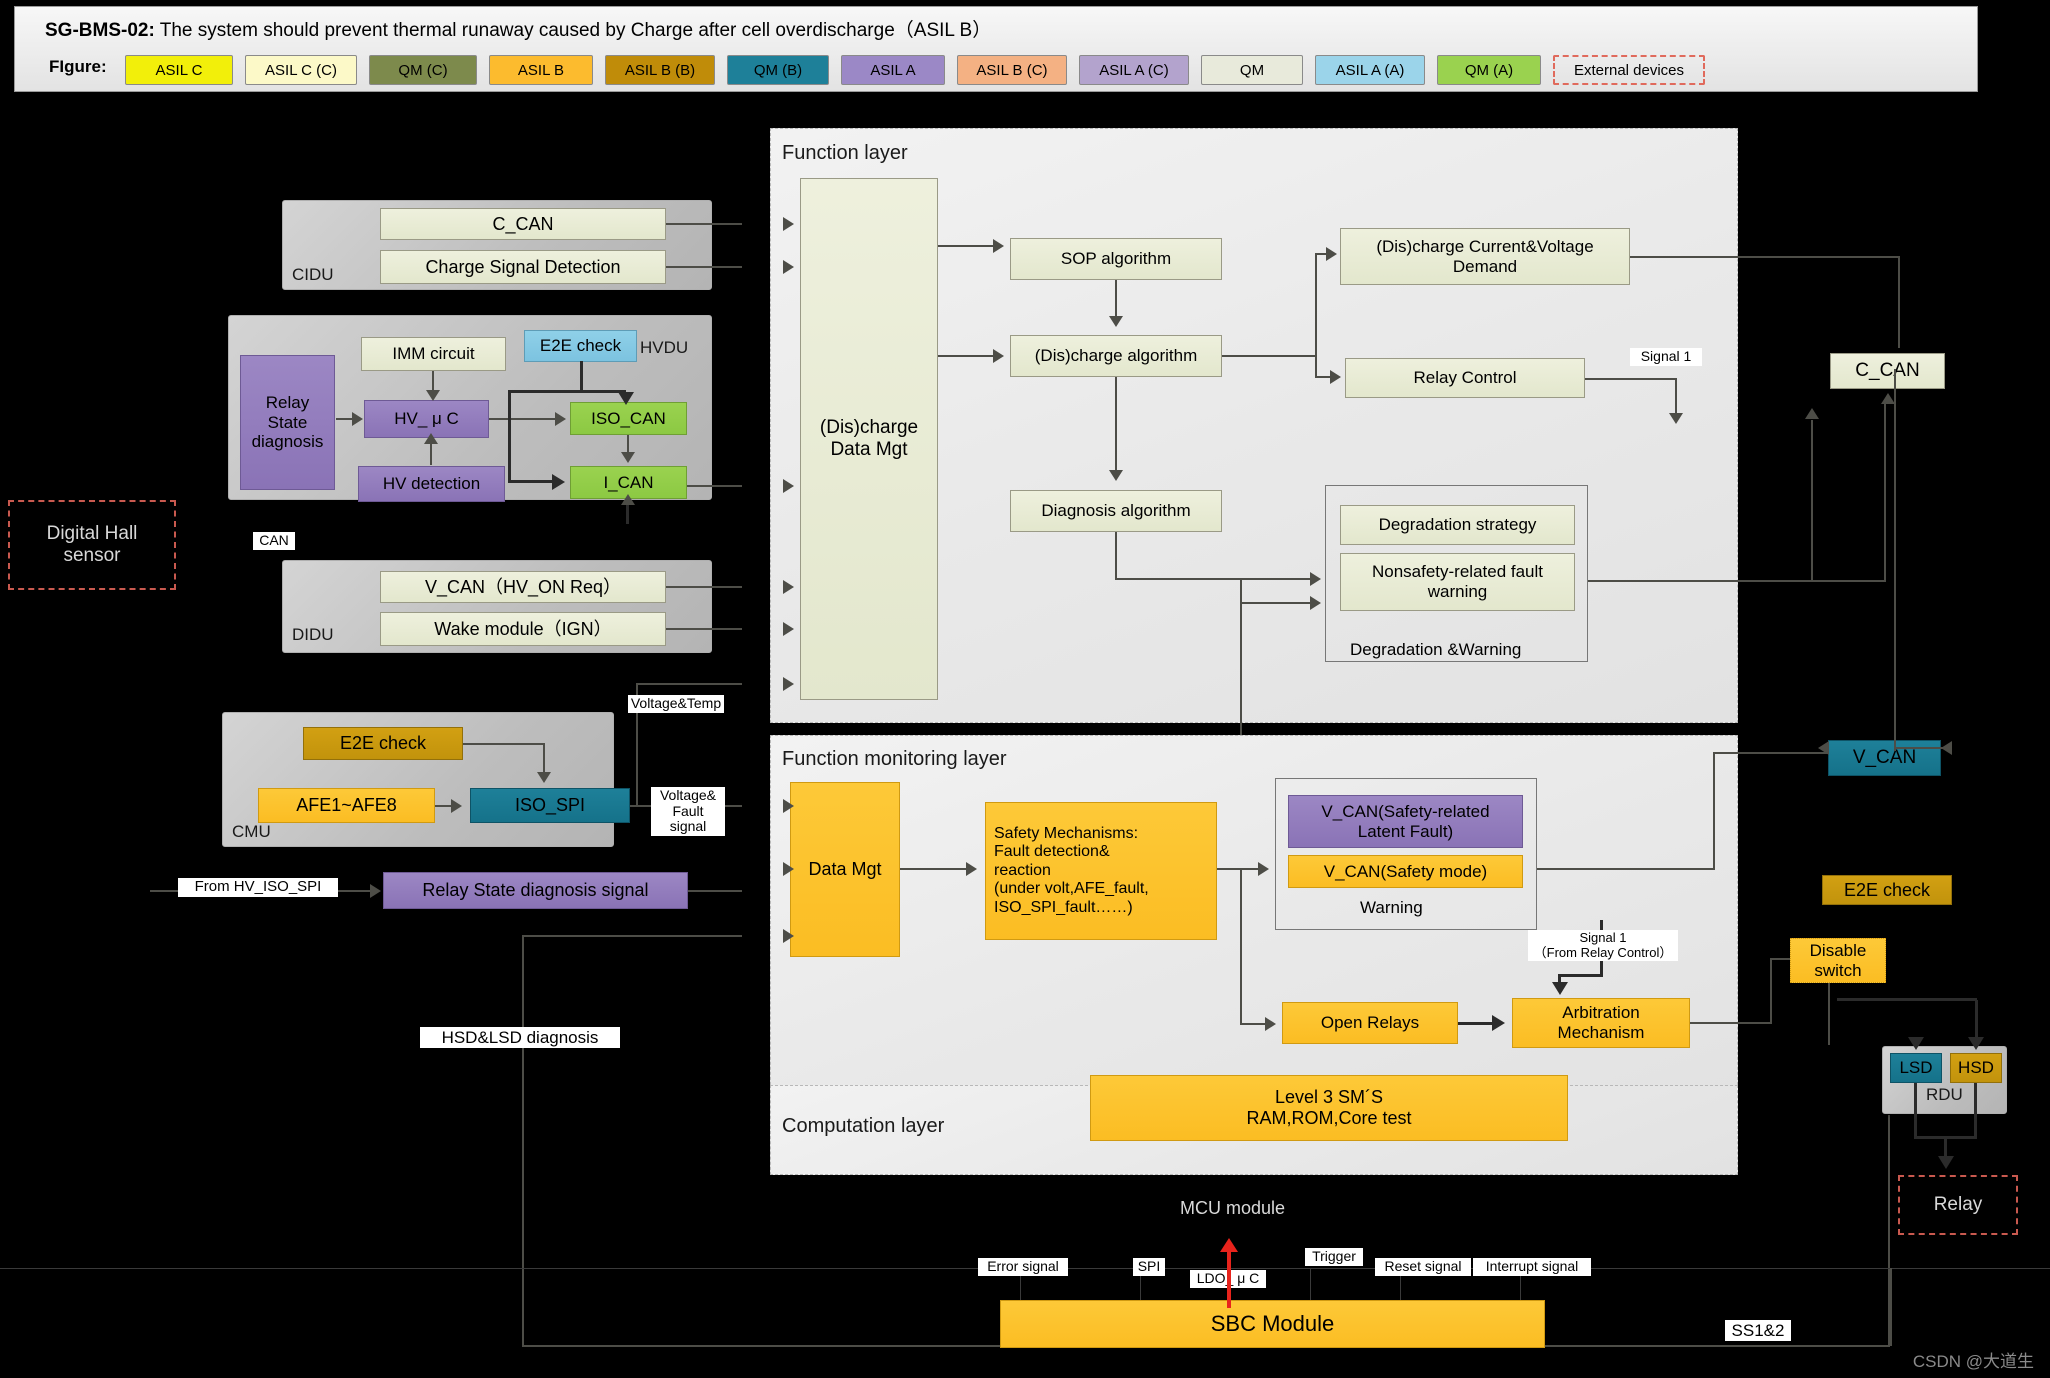 Image resolution: width=2050 pixels, height=1378 pixels. What do you see at coordinates (522, 419) in the screenshot?
I see `line-hvuc-isocan` at bounding box center [522, 419].